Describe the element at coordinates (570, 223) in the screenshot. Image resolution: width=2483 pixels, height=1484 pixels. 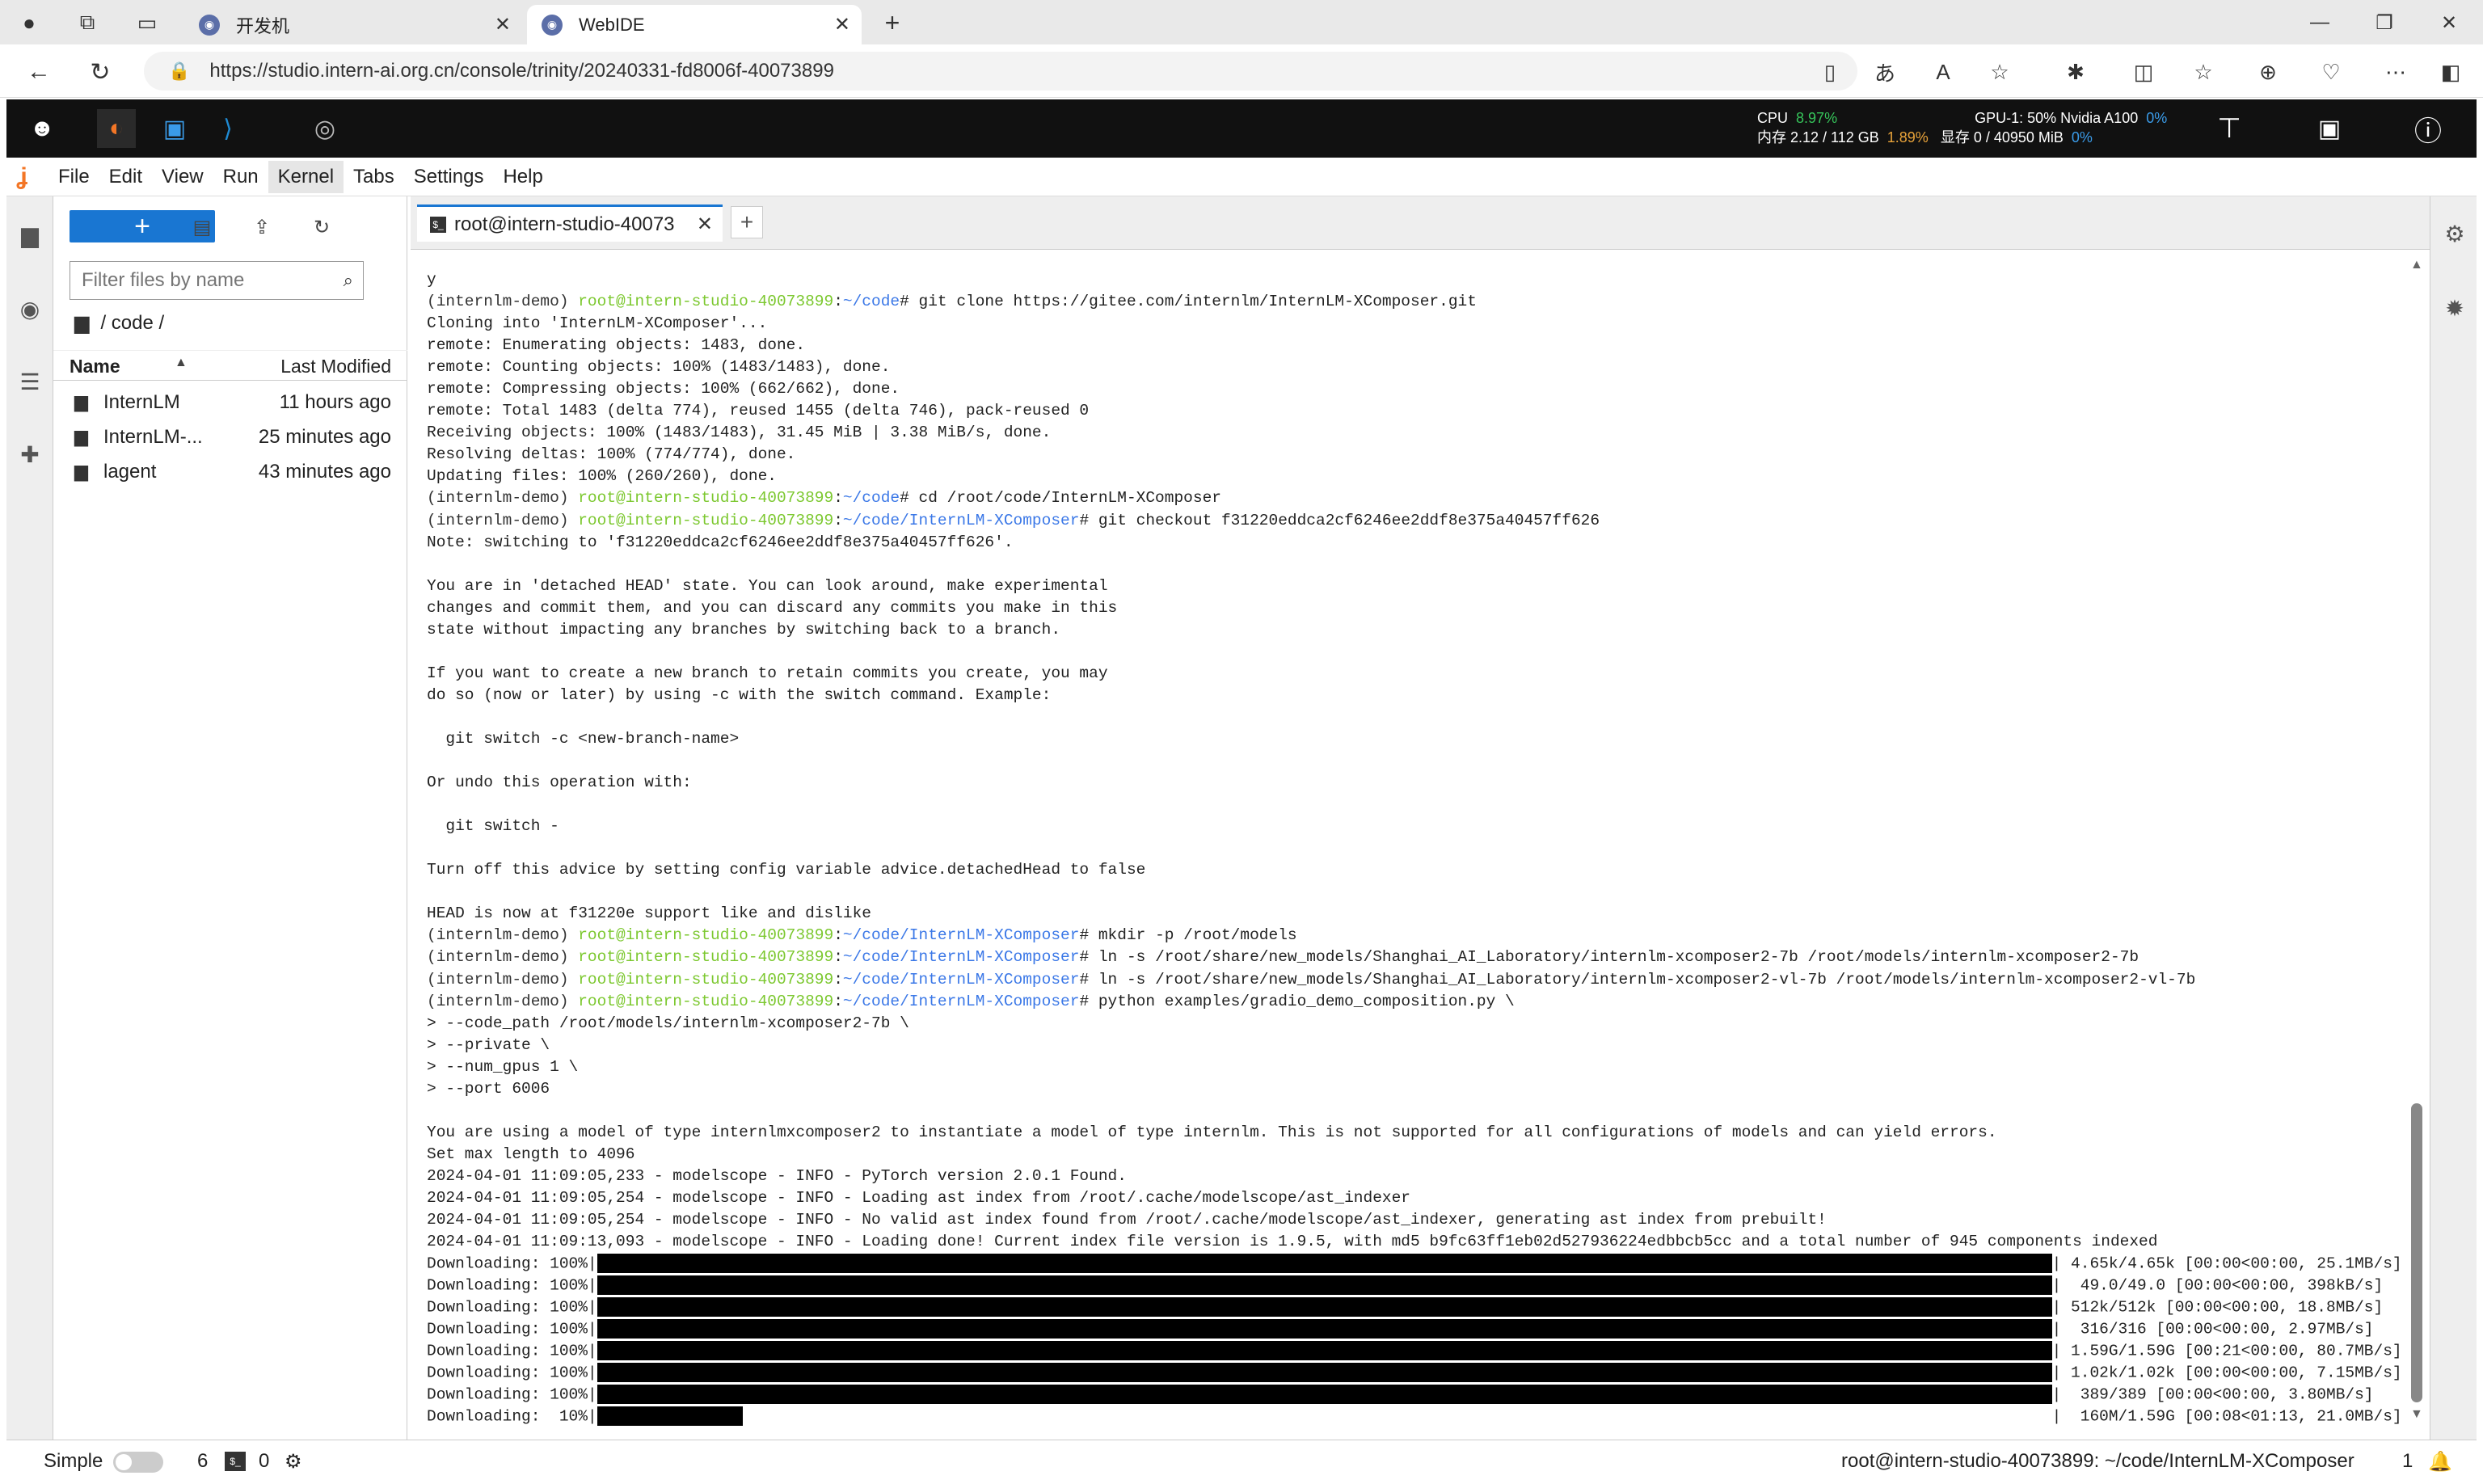
I see `terminal-tab: $_ root@intern-studio-40073 ✕` at that location.